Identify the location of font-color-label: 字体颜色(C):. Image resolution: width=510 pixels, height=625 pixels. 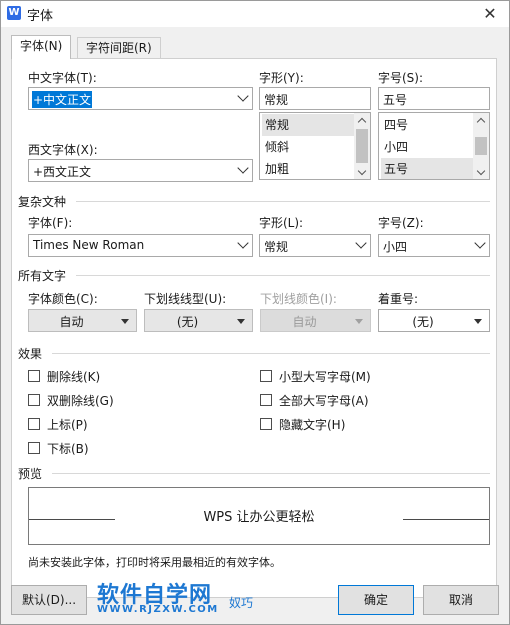
(63, 299).